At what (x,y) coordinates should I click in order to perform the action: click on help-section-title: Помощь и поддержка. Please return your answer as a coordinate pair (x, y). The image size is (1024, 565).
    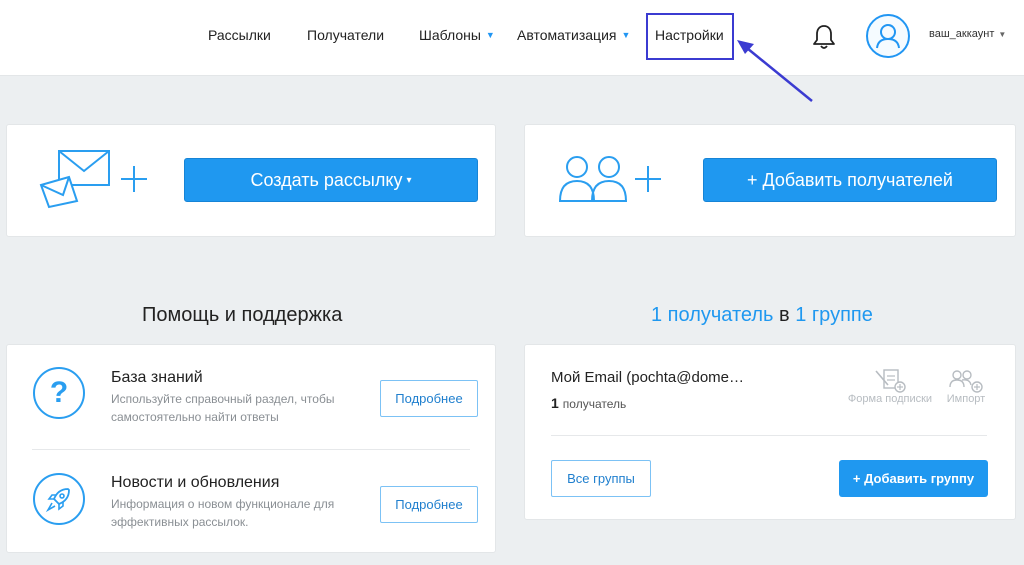
    Looking at the image, I should click on (242, 315).